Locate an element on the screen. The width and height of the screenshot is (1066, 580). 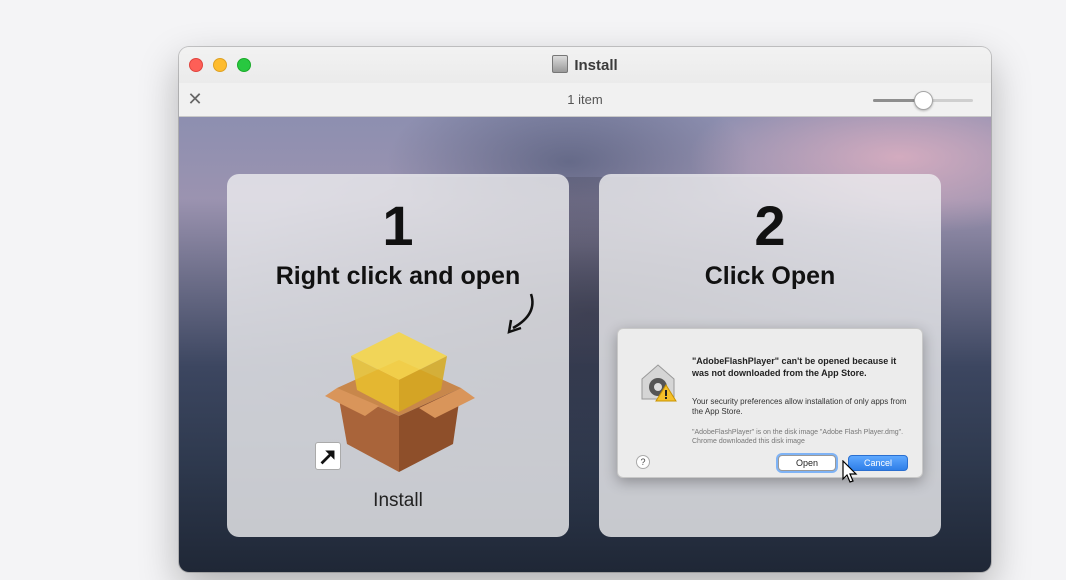
step-1-heading: Right click and open is located at coordinates (398, 276).